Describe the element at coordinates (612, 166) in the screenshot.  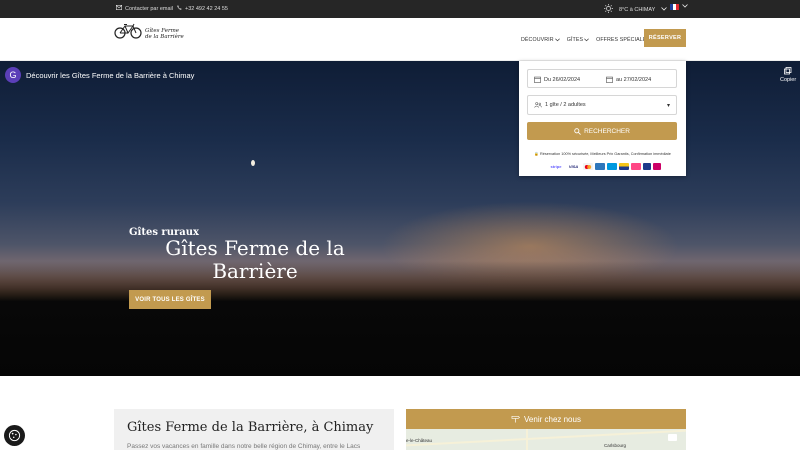
I see `maestro-icon` at that location.